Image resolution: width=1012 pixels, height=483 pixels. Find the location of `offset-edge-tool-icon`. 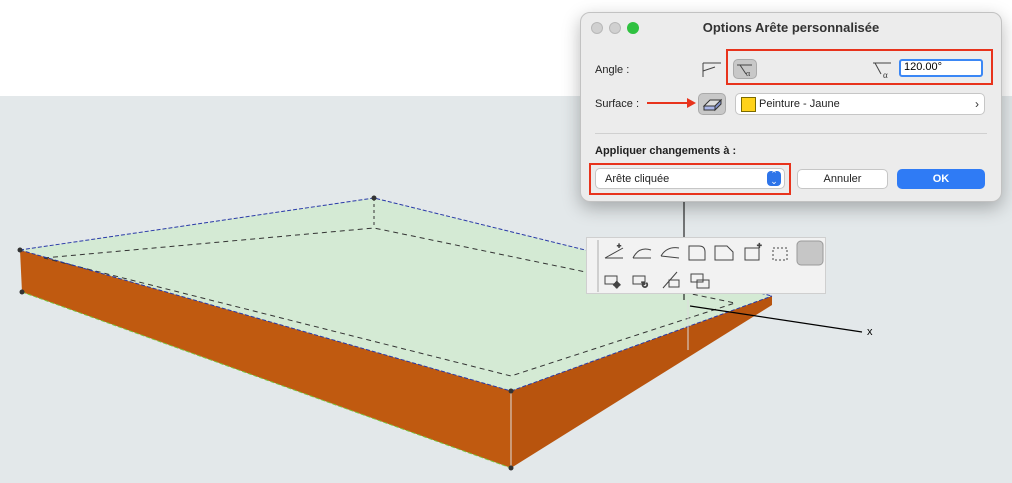

offset-edge-tool-icon is located at coordinates (780, 254).